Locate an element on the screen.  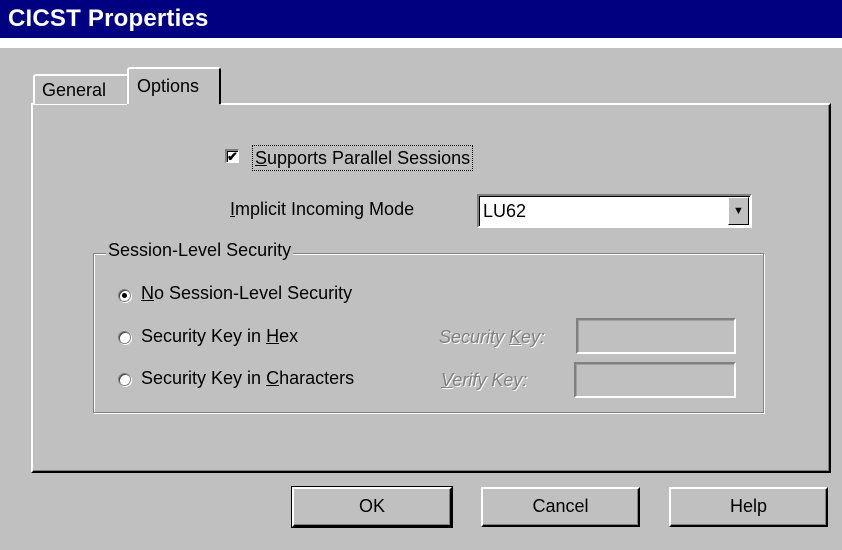
help-button: Help is located at coordinates (748, 507).